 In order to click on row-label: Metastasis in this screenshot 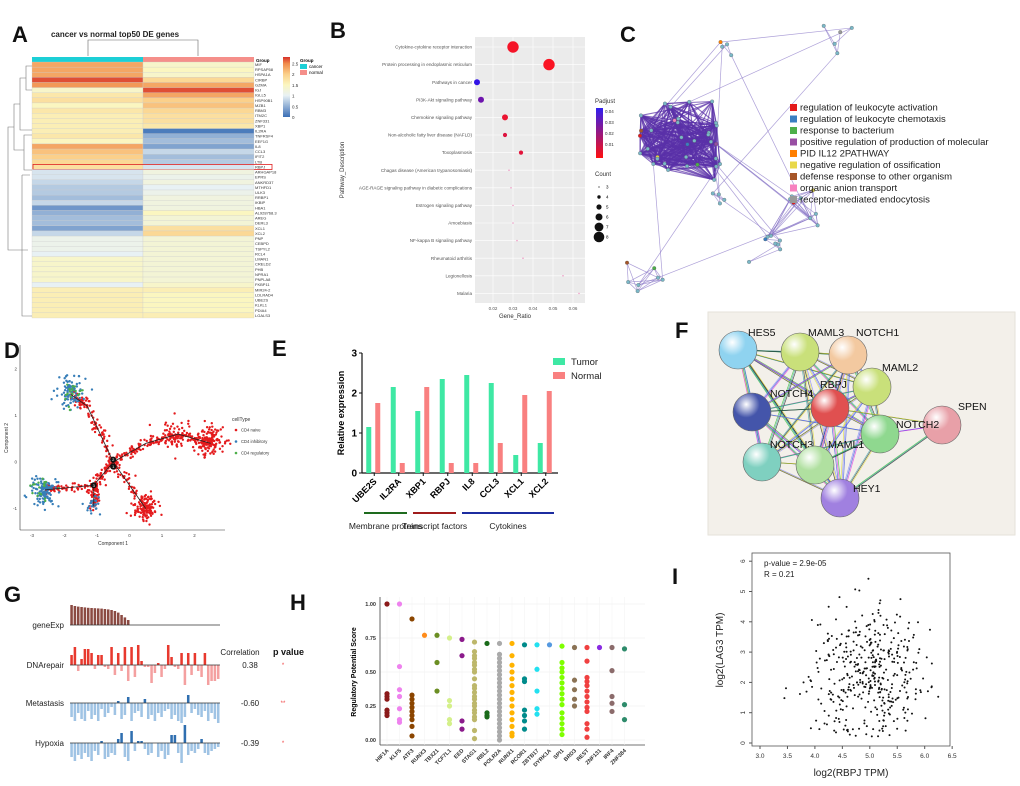, I will do `click(45, 703)`.